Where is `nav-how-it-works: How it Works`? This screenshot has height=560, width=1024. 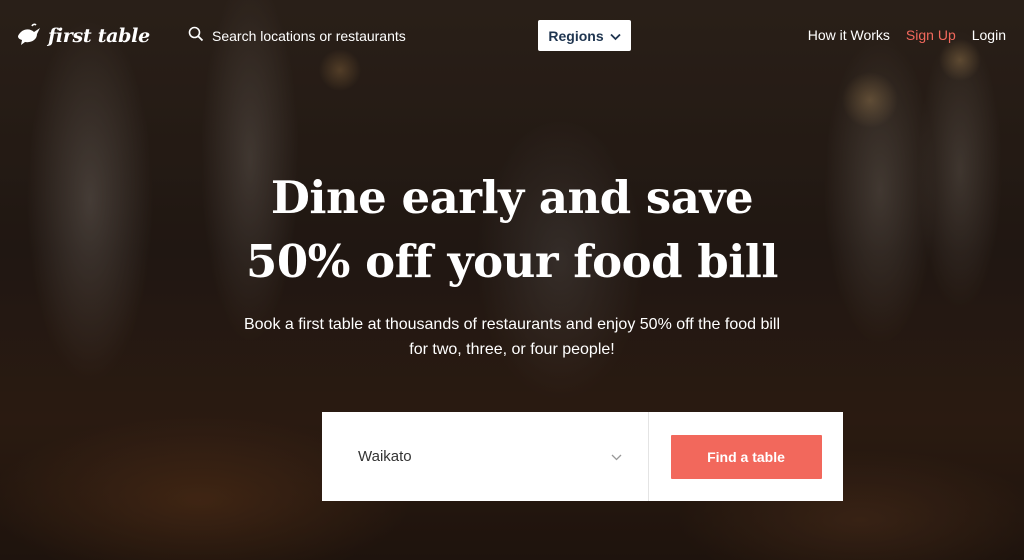
nav-how-it-works: How it Works is located at coordinates (849, 35).